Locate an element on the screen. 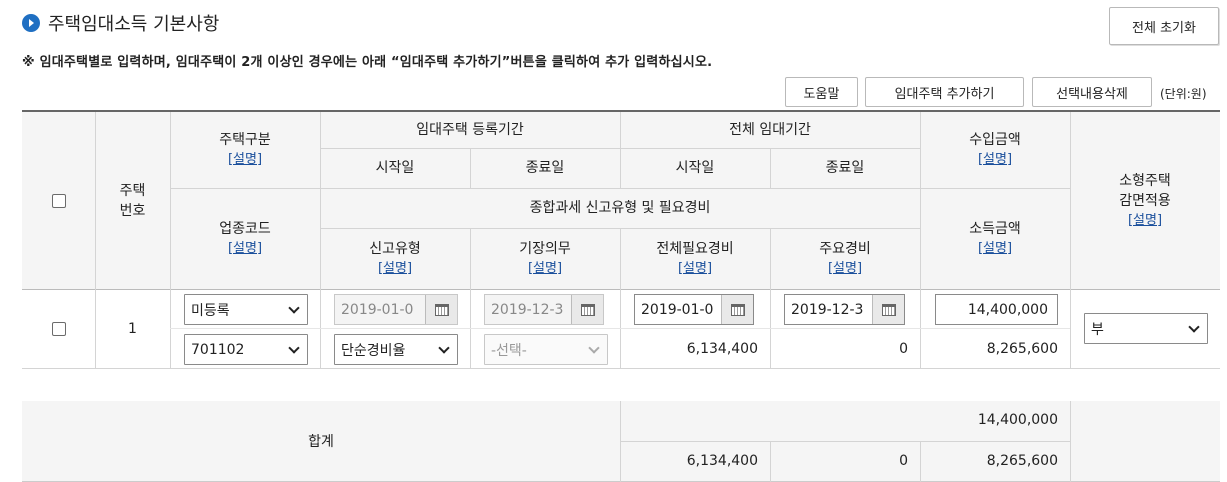 The height and width of the screenshot is (482, 1227). col-industry-code: 업종코드 [설명] is located at coordinates (245, 239).